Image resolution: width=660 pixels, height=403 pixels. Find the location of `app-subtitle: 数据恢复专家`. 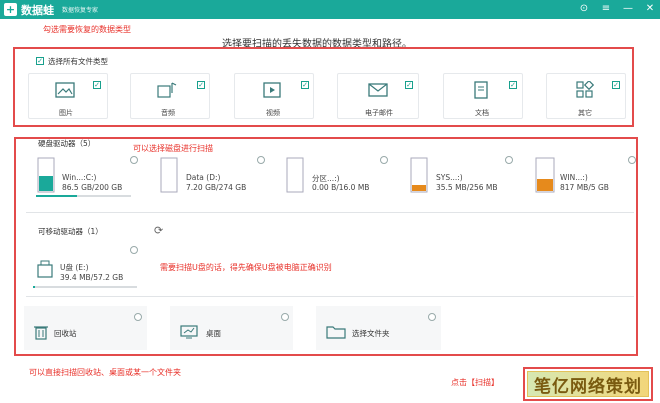

app-subtitle: 数据恢复专家 is located at coordinates (80, 10).